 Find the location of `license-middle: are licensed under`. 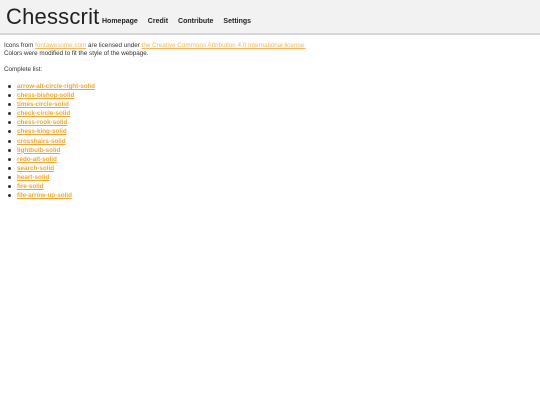

license-middle: are licensed under is located at coordinates (114, 45).